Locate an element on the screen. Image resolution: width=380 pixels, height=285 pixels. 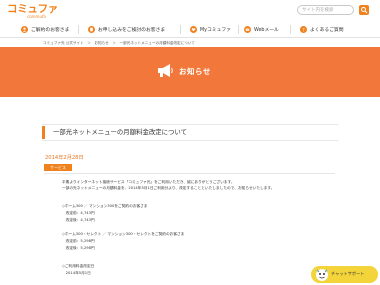
nav-label: ご解約のお客さま is located at coordinates (50, 30).